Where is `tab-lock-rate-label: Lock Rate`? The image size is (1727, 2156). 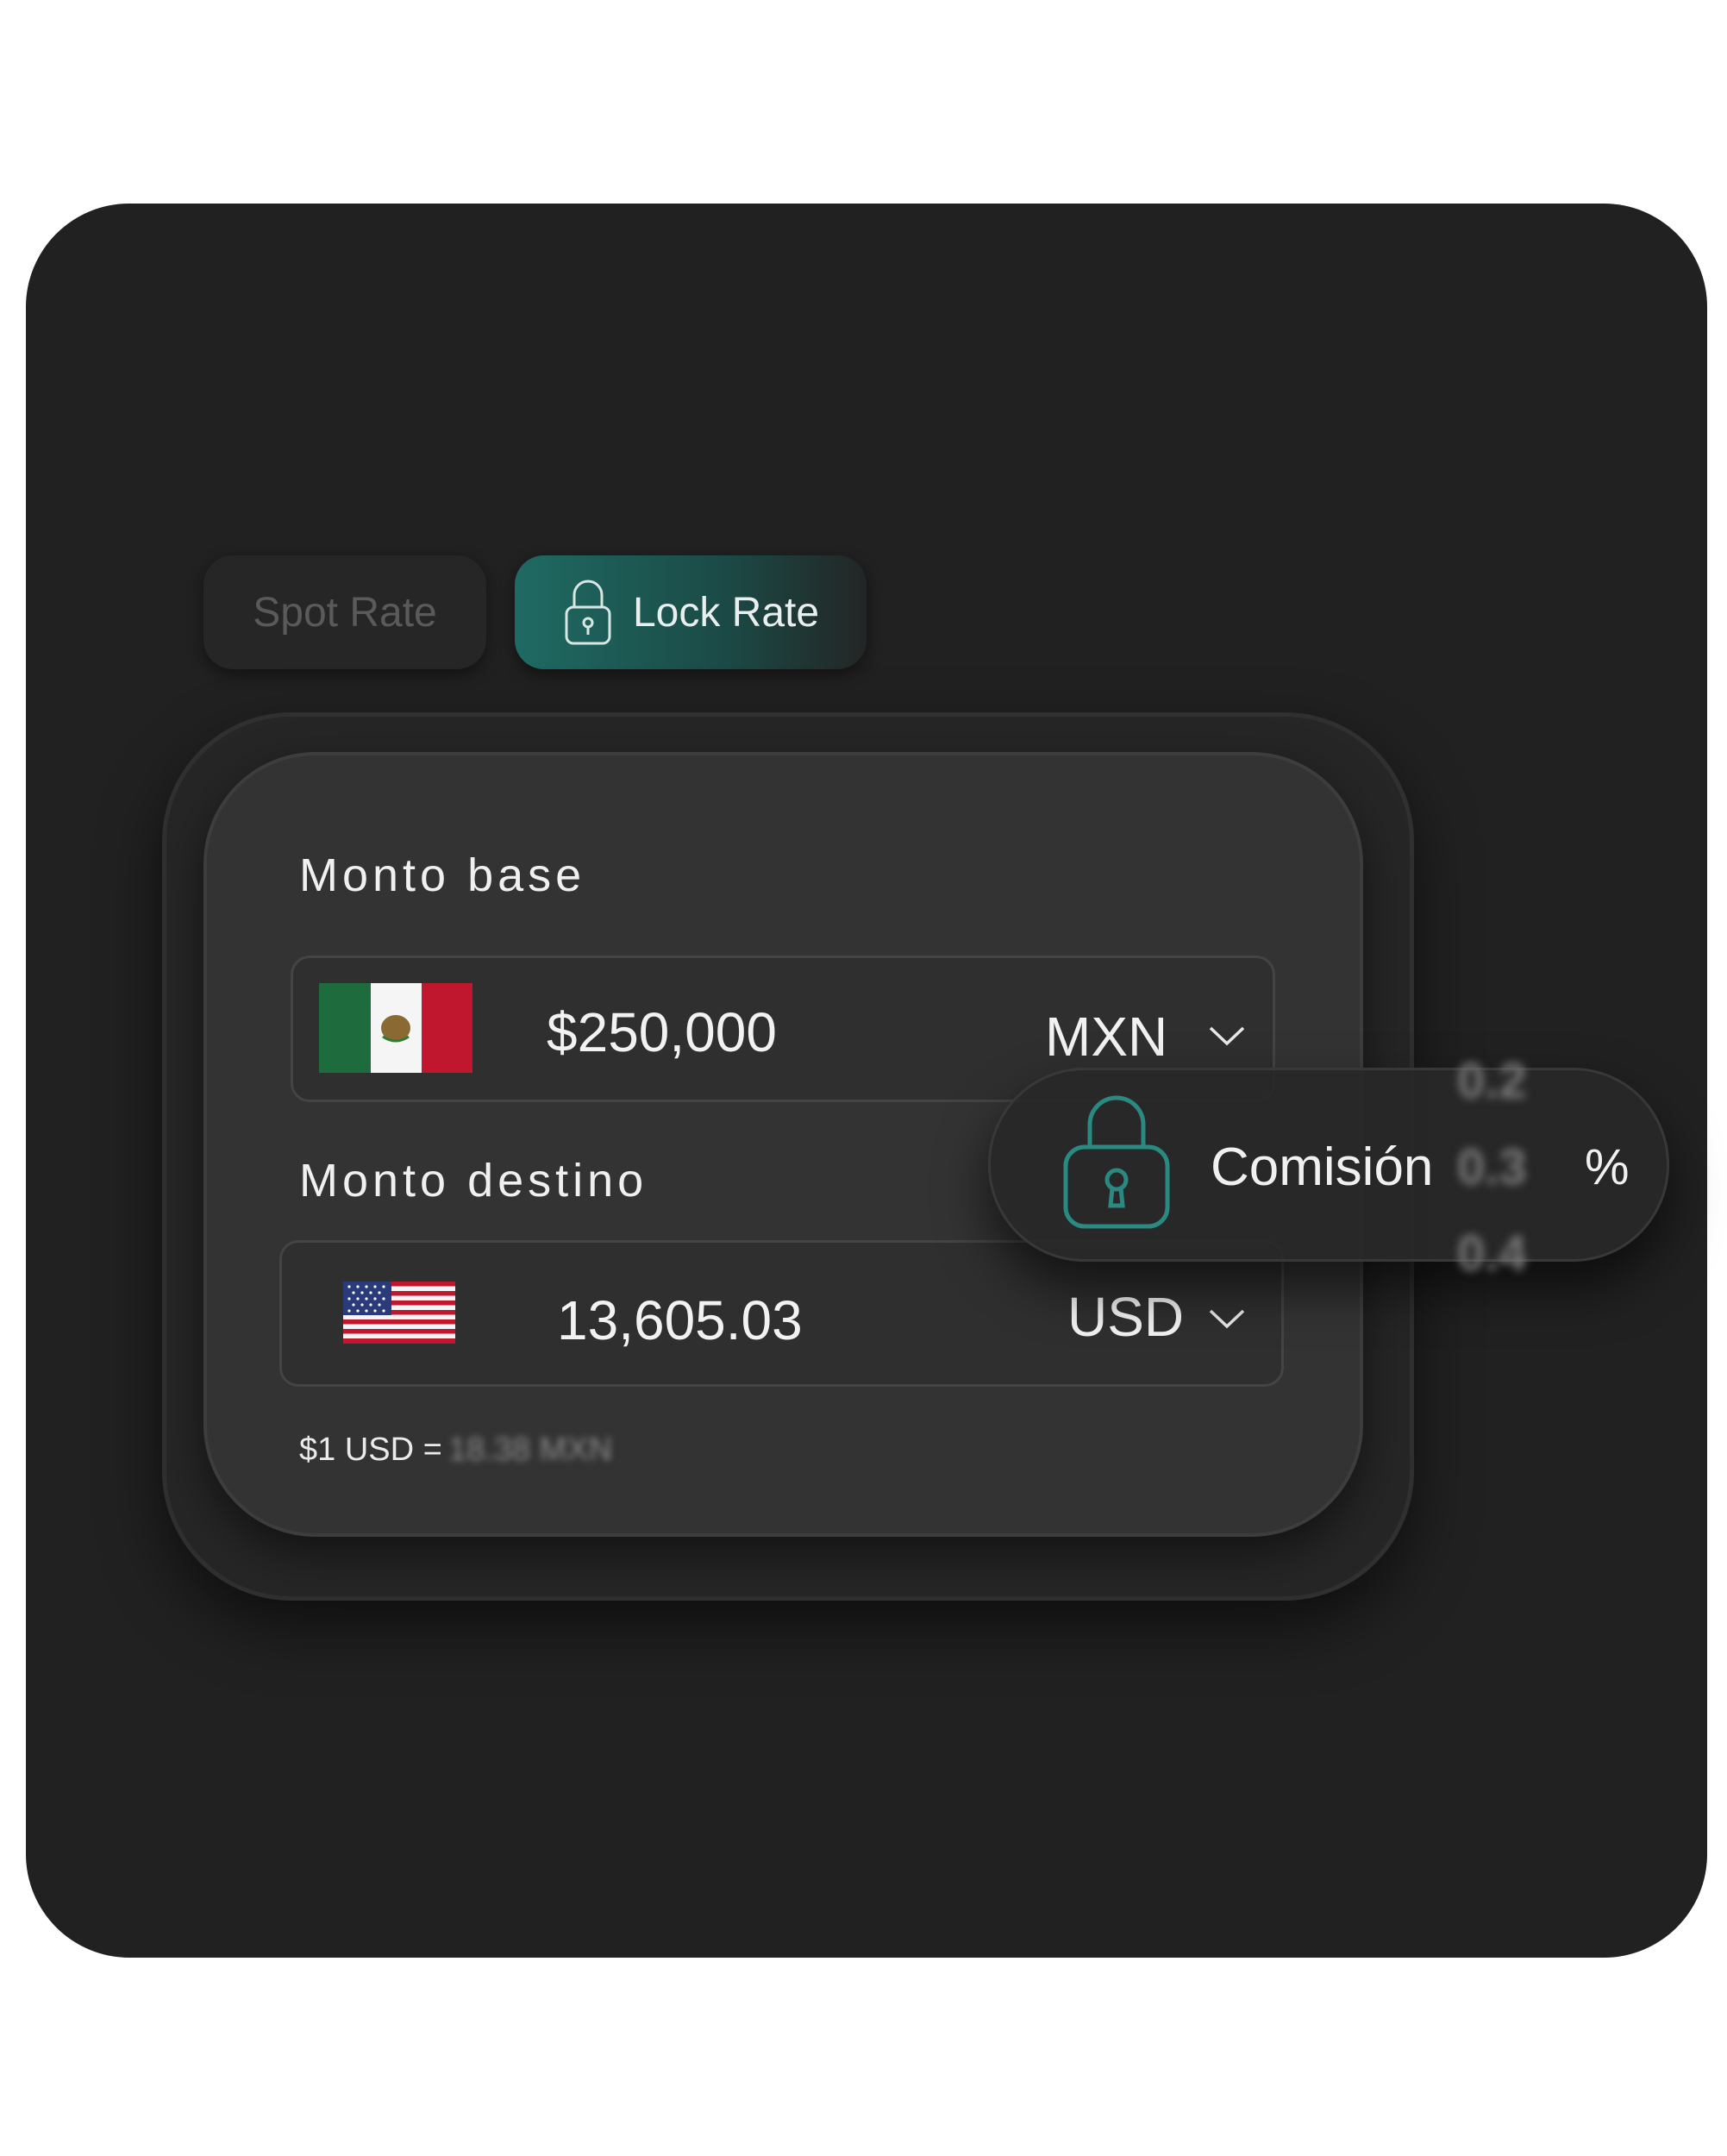 tab-lock-rate-label: Lock Rate is located at coordinates (726, 612).